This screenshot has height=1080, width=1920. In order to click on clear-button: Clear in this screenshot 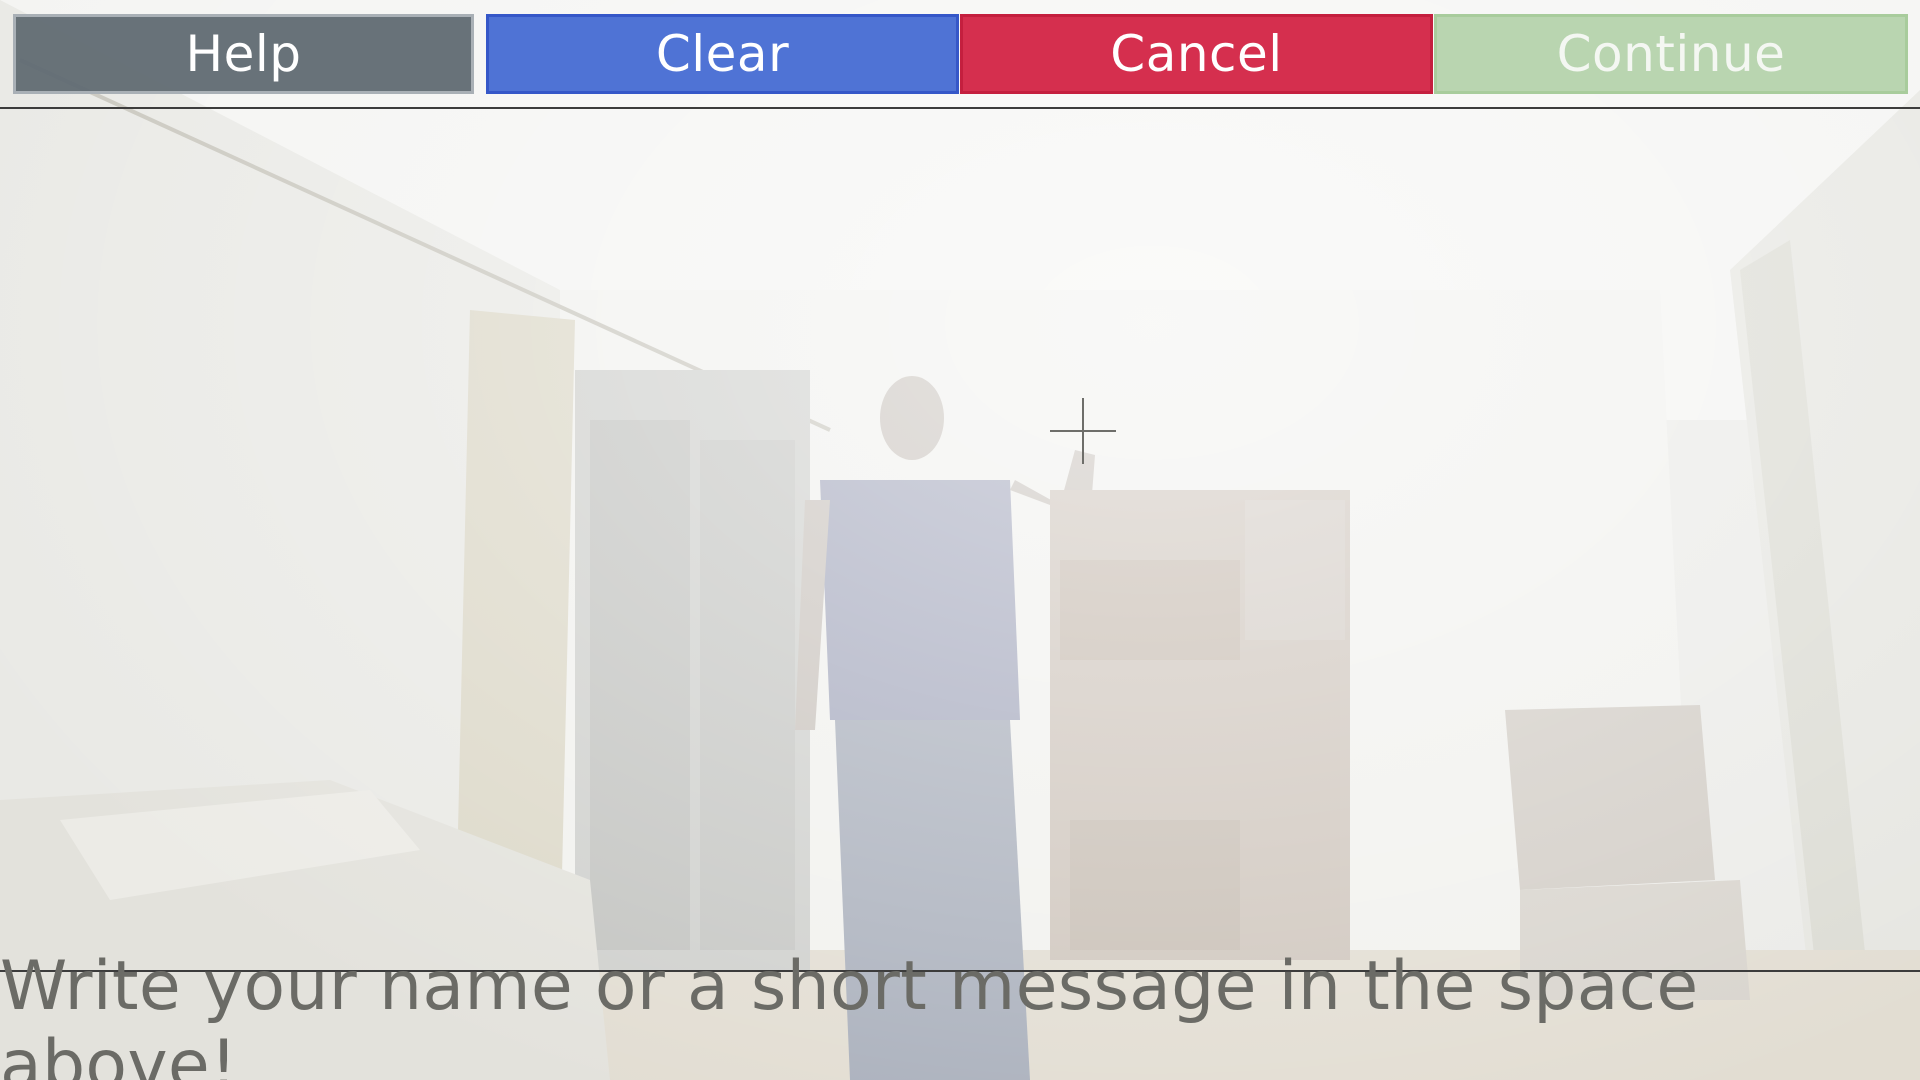, I will do `click(722, 54)`.